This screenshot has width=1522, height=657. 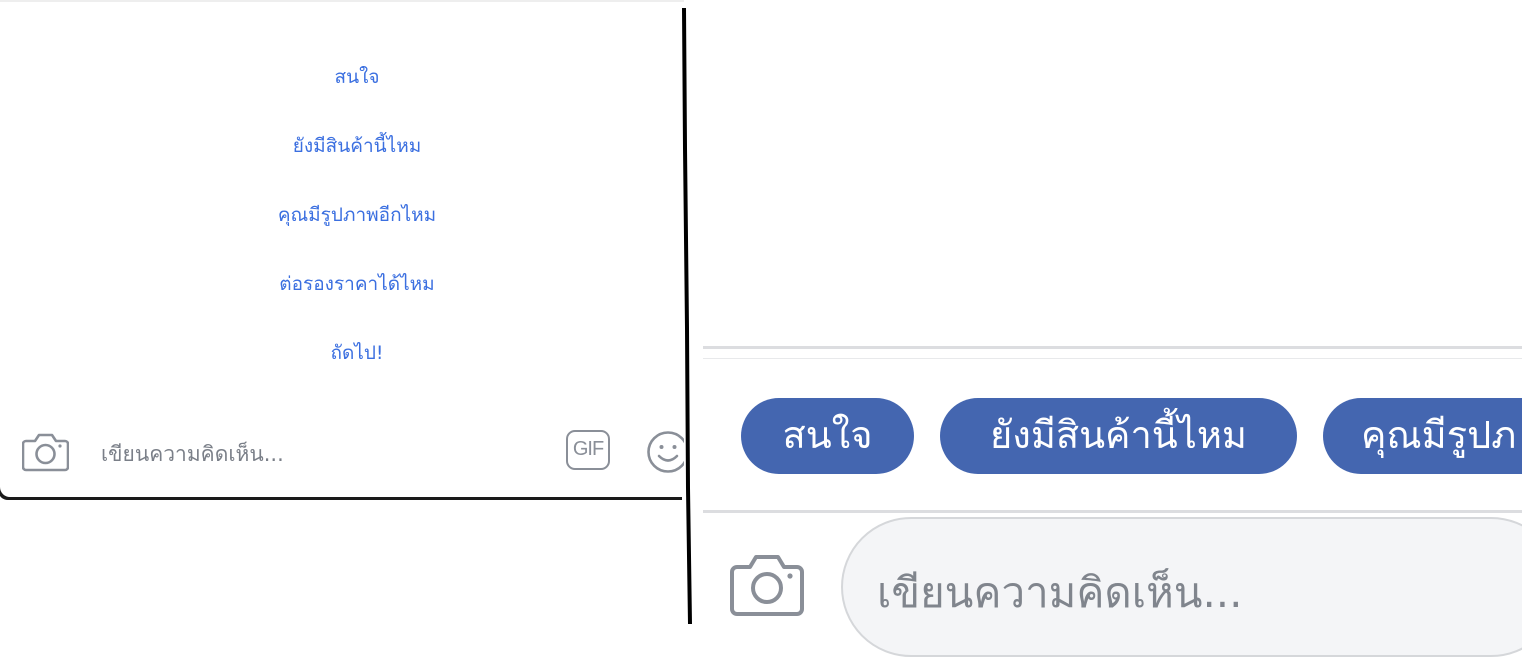 What do you see at coordinates (342, 284) in the screenshot?
I see `suggestion-negotiate-price: ต่อรองราคาได้ไหม` at bounding box center [342, 284].